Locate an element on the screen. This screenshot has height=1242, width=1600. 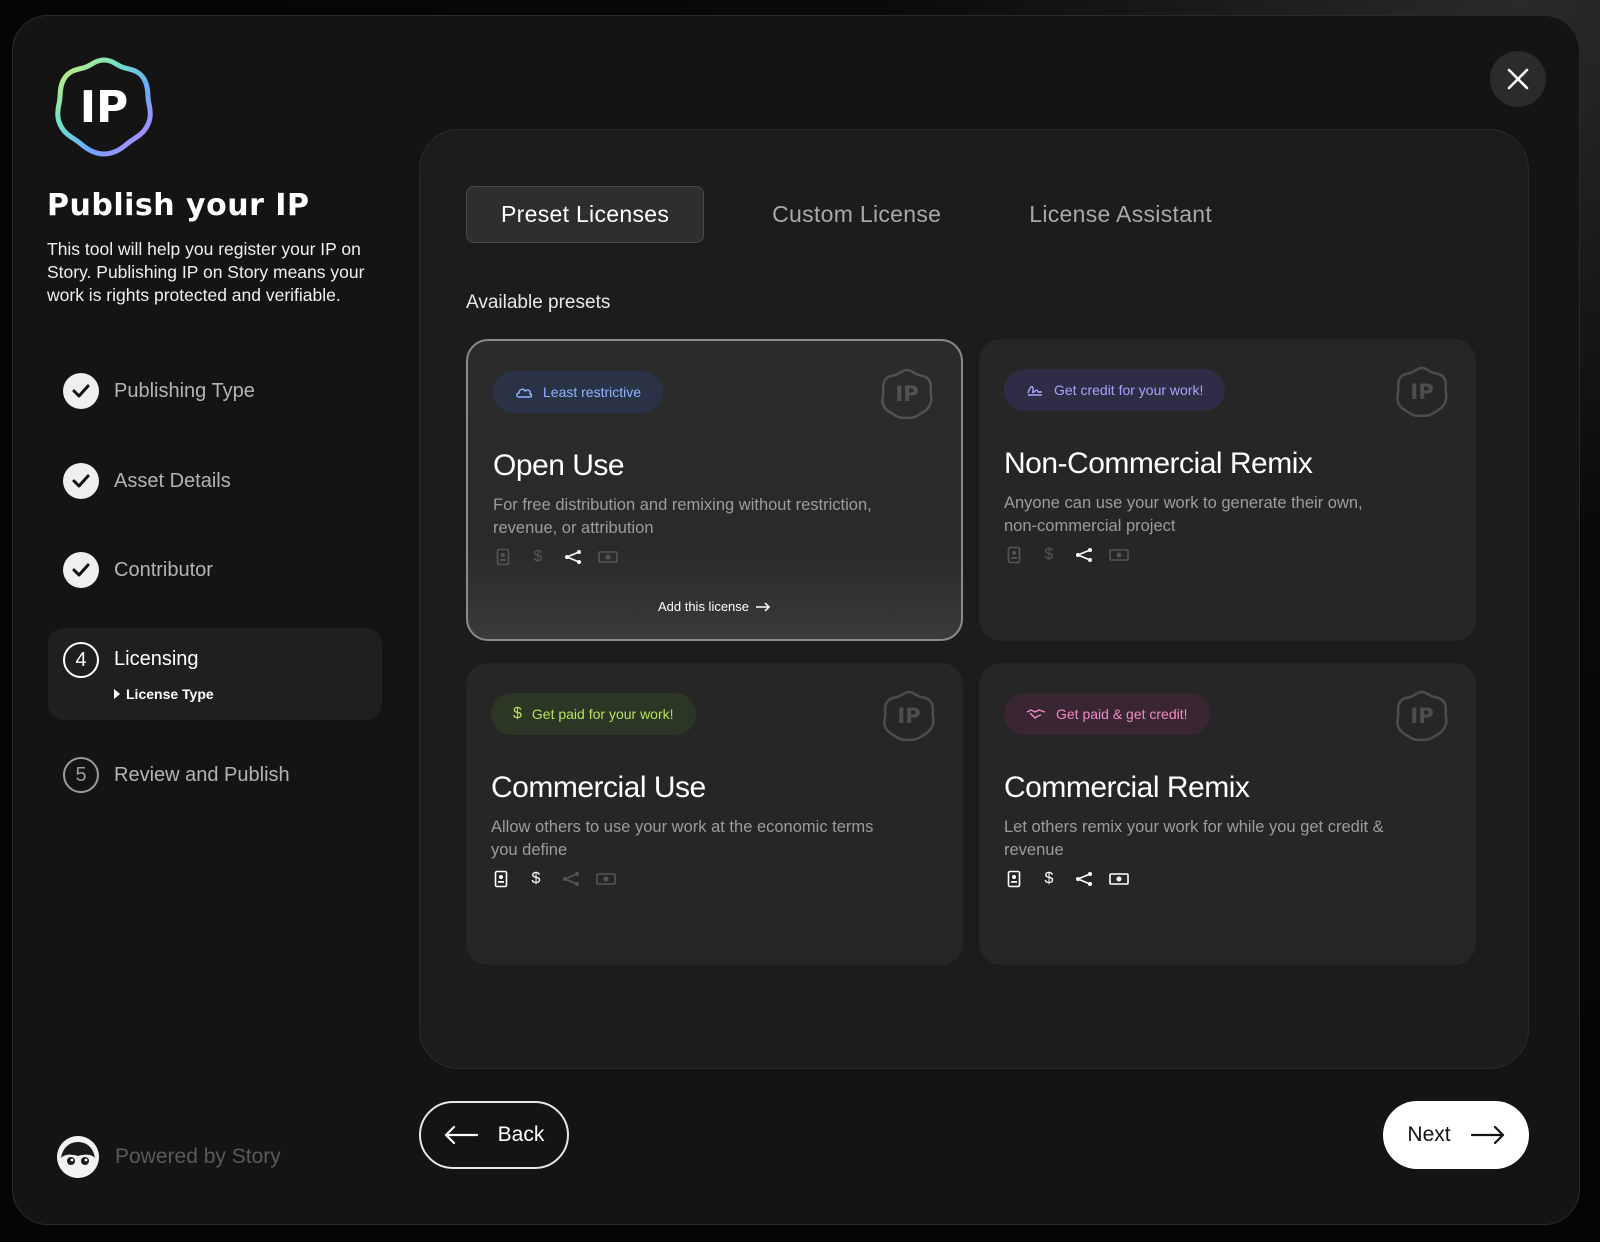
add-license-link: Add this license is located at coordinates (714, 606).